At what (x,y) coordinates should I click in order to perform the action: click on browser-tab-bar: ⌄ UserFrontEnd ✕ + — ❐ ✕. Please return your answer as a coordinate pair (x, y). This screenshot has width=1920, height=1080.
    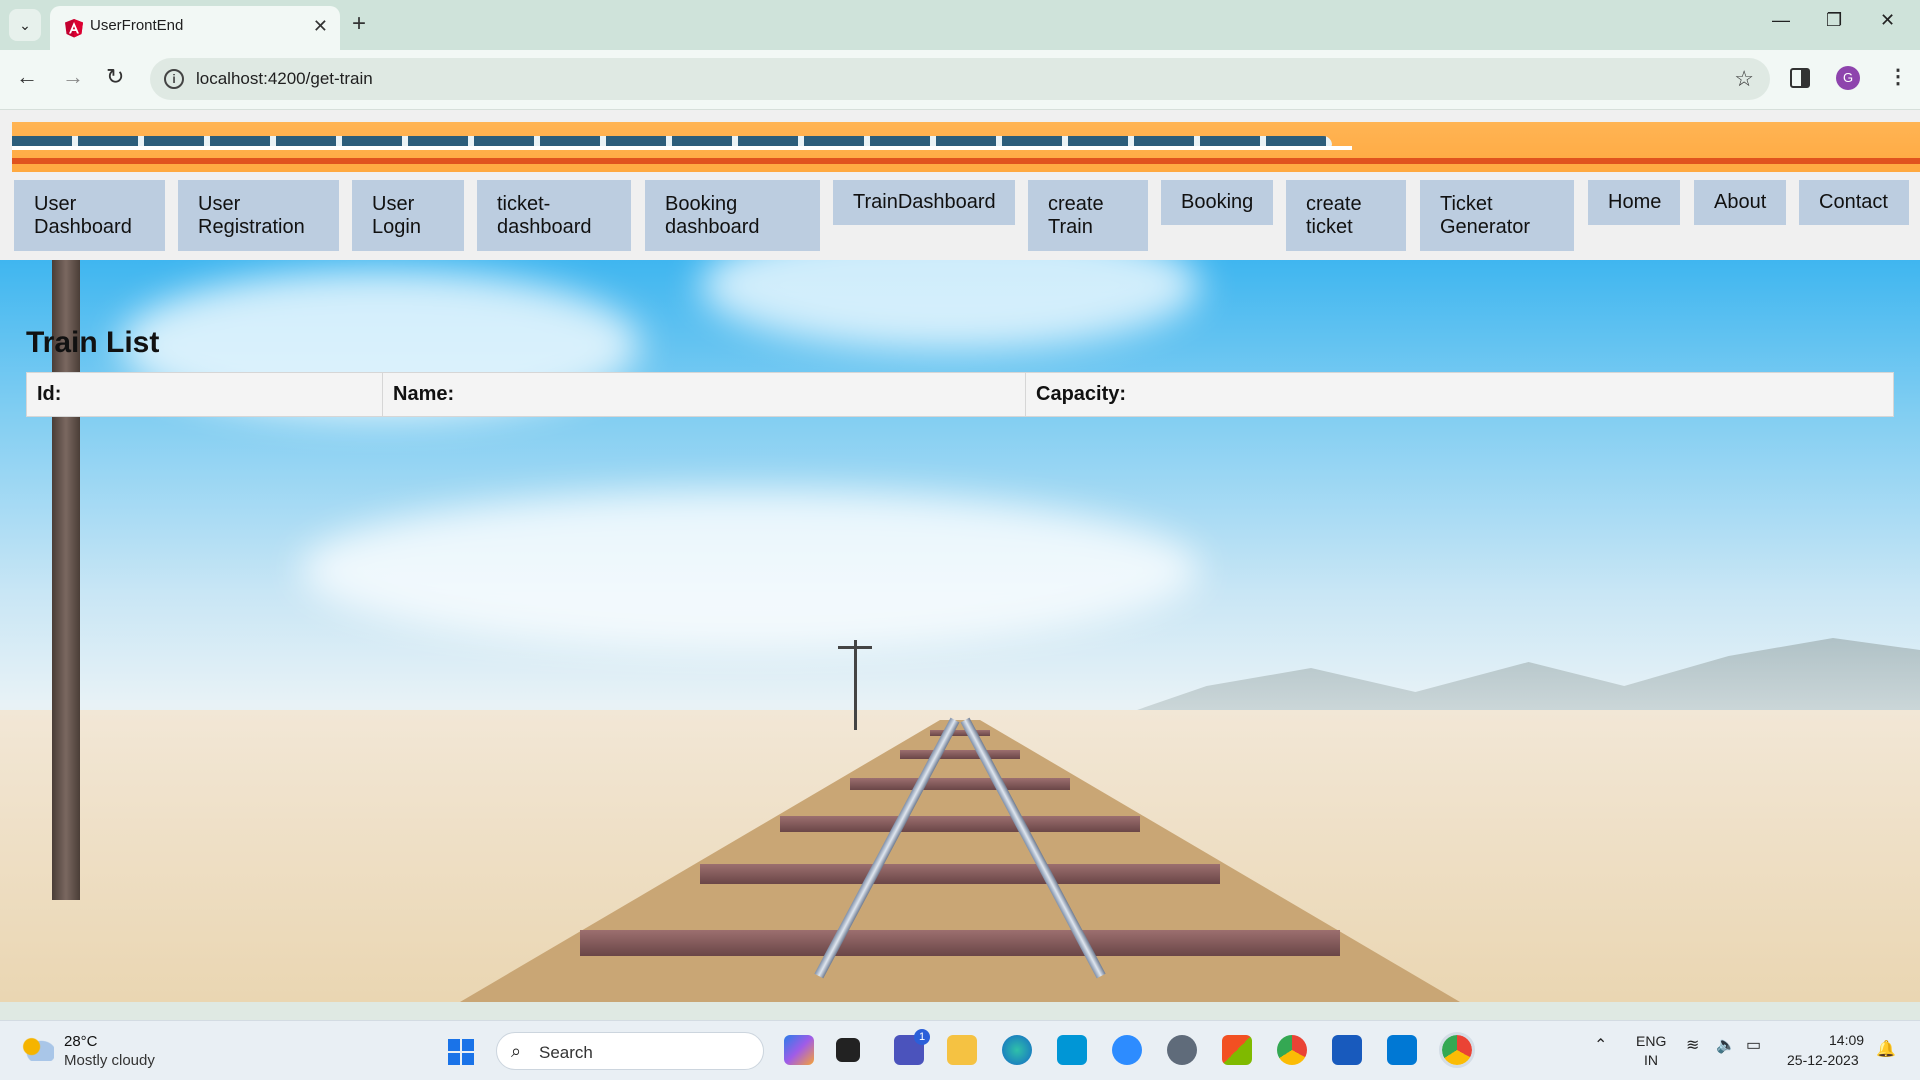
    Looking at the image, I should click on (960, 25).